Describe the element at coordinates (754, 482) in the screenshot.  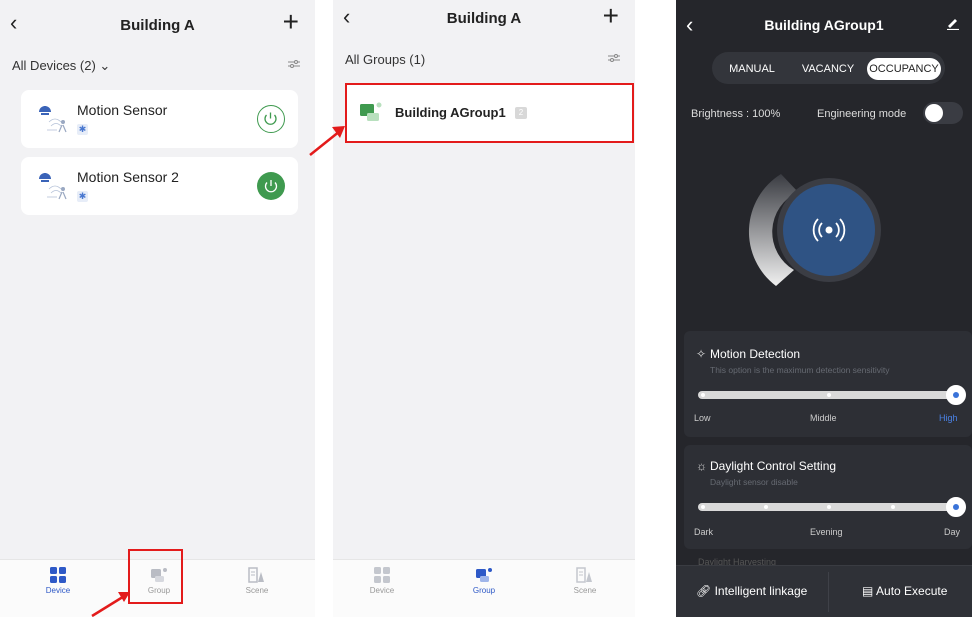
I see `daylight-control-subtitle: Daylight sensor disable` at that location.